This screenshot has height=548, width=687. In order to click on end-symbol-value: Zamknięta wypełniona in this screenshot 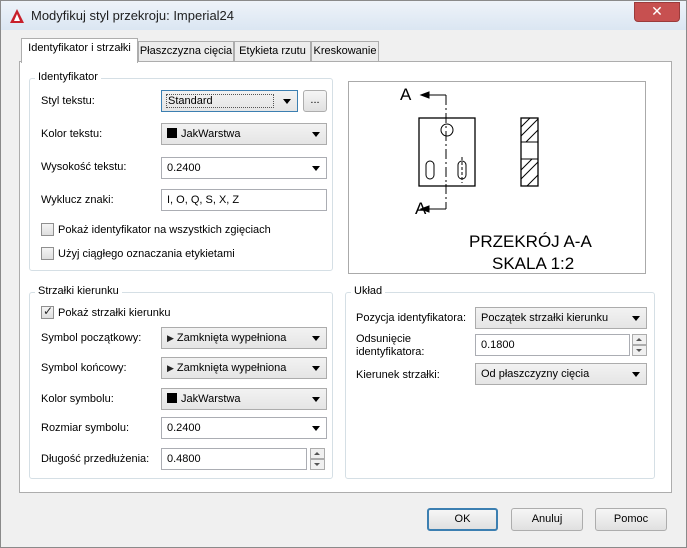, I will do `click(231, 368)`.